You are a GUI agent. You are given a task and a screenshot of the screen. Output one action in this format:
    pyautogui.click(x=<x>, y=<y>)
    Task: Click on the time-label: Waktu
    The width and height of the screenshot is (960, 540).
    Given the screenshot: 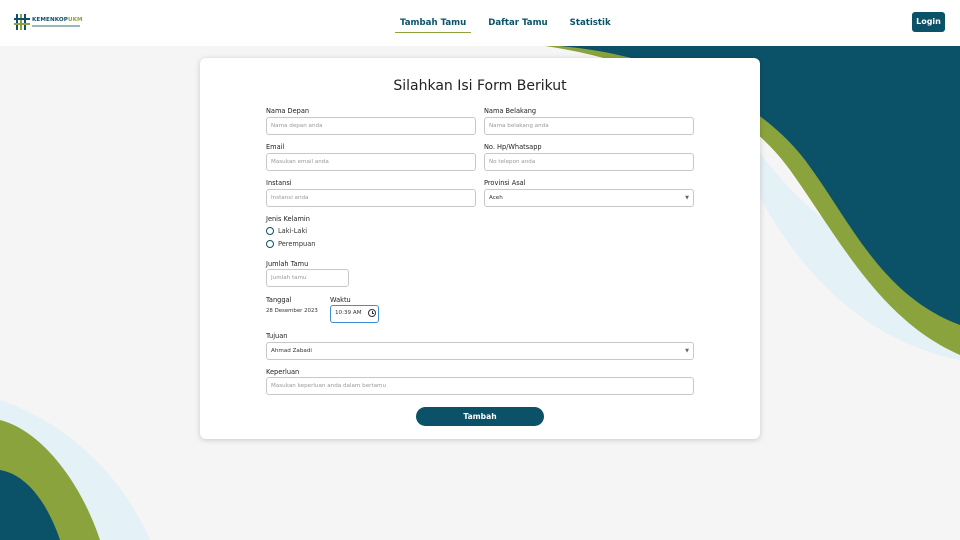 What is the action you would take?
    pyautogui.click(x=340, y=300)
    